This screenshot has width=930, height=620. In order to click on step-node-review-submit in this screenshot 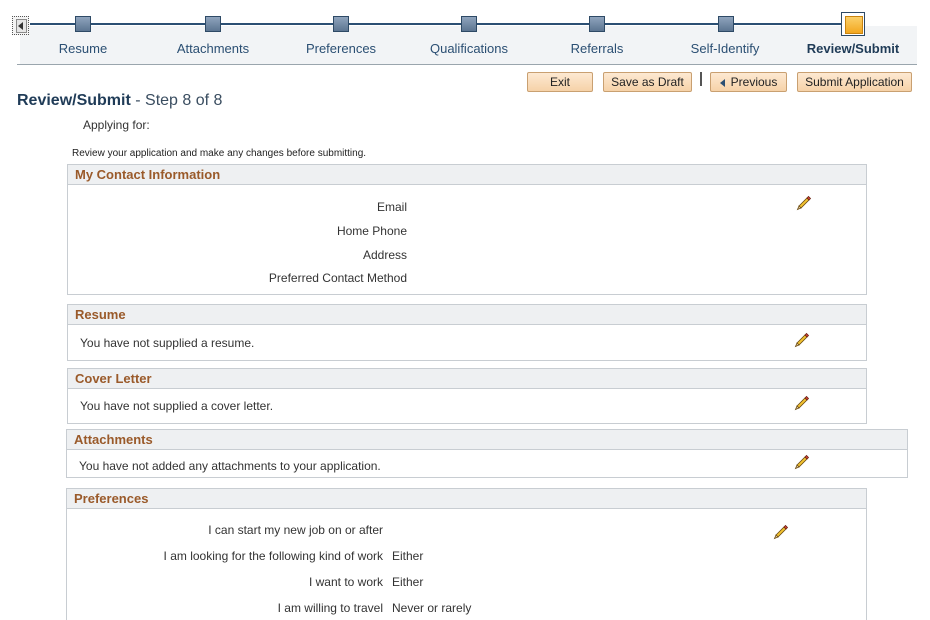, I will do `click(853, 24)`.